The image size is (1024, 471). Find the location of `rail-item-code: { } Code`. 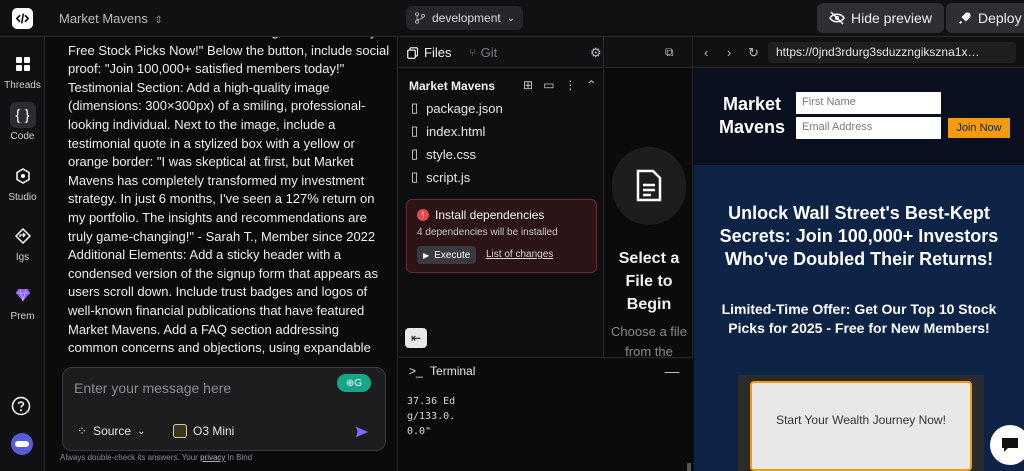

rail-item-code: { } Code is located at coordinates (22, 122).